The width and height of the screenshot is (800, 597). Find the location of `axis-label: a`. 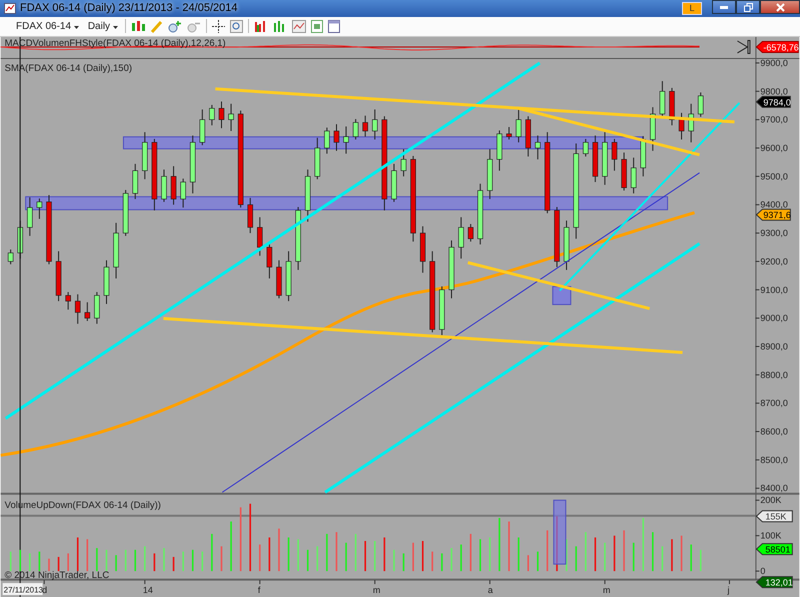

axis-label: a is located at coordinates (490, 590).